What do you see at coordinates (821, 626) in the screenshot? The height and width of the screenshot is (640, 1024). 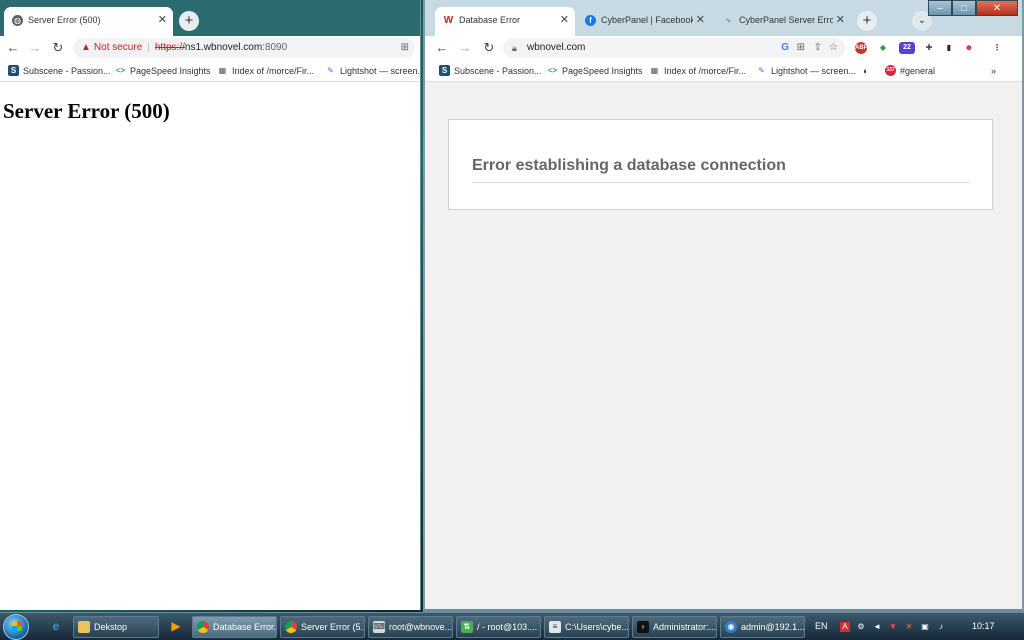 I see `language-indicator: EN` at bounding box center [821, 626].